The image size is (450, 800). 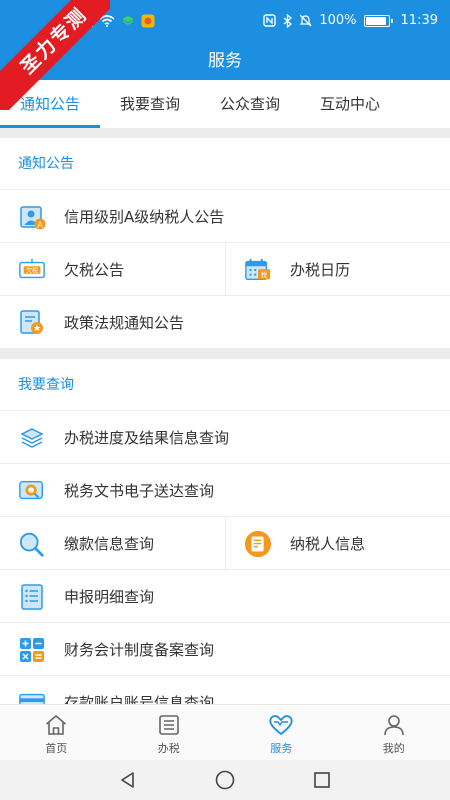 I want to click on arrears-notice-label: 欠税公告, so click(x=94, y=270).